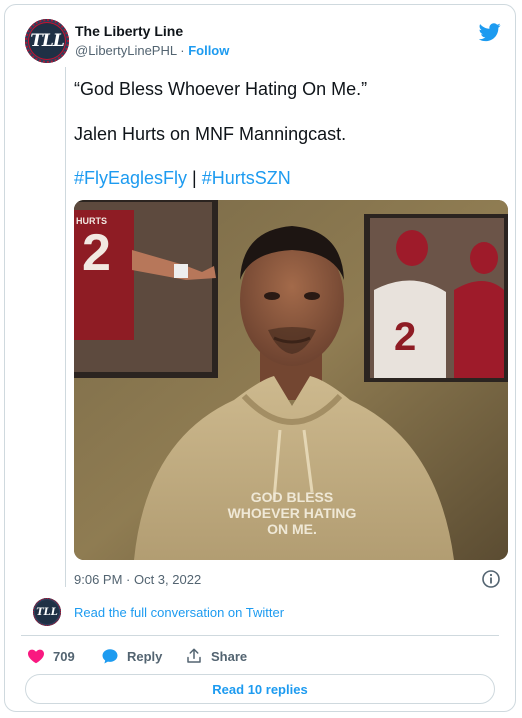 Image resolution: width=522 pixels, height=718 pixels. I want to click on hashtag-flyeaglesfly: #FlyEaglesFly, so click(130, 178).